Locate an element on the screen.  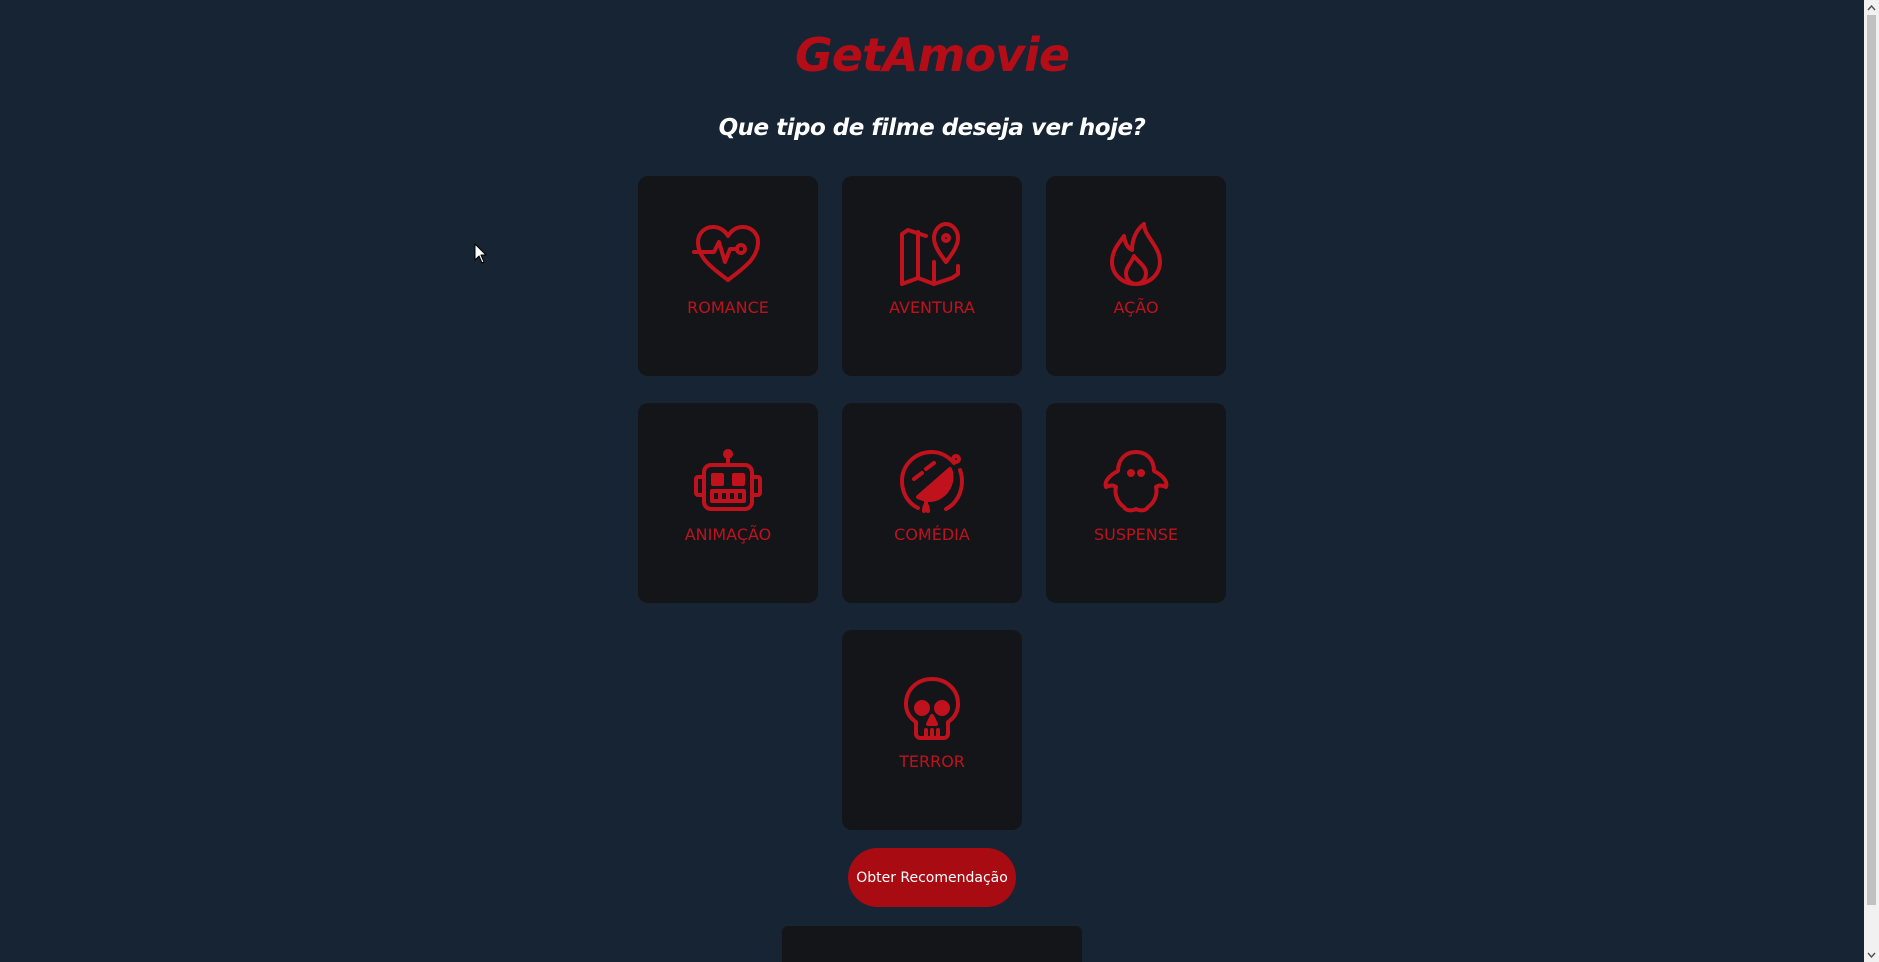
genre-label: AVENTURA is located at coordinates (932, 307).